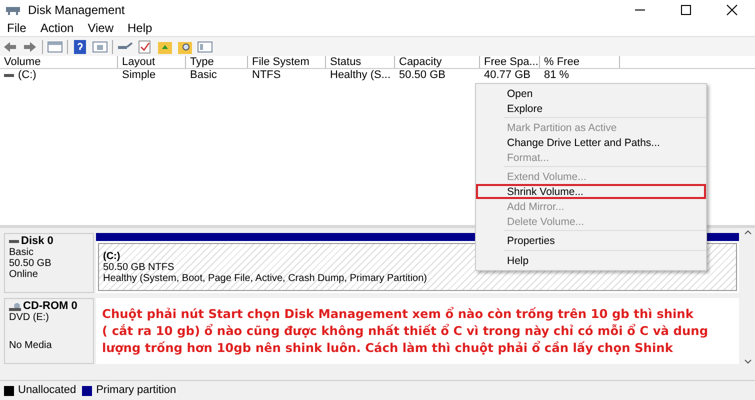 Image resolution: width=755 pixels, height=400 pixels. I want to click on column-header: Capacity, so click(437, 62).